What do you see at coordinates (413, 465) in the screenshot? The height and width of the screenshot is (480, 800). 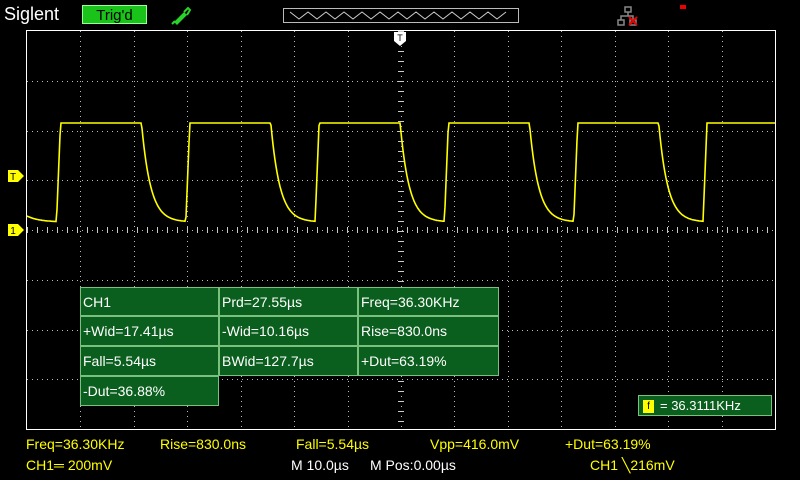 I see `status-m-pos: M Pos:0.00µs` at bounding box center [413, 465].